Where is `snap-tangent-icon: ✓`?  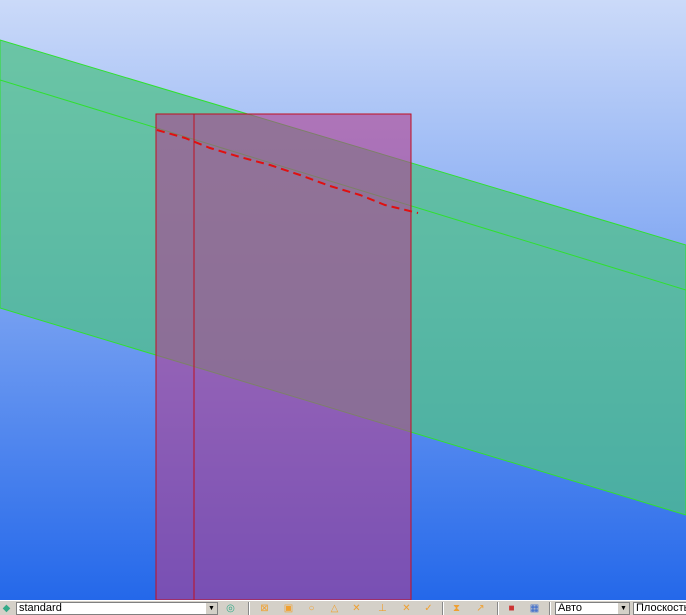 snap-tangent-icon: ✓ is located at coordinates (428, 608).